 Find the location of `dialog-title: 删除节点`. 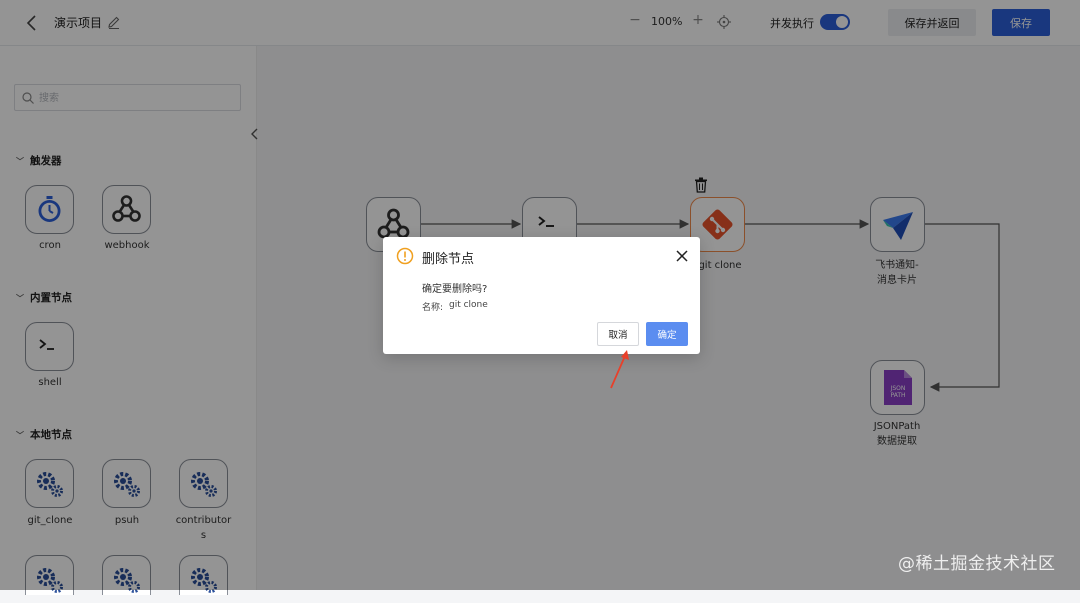

dialog-title: 删除节点 is located at coordinates (448, 259).